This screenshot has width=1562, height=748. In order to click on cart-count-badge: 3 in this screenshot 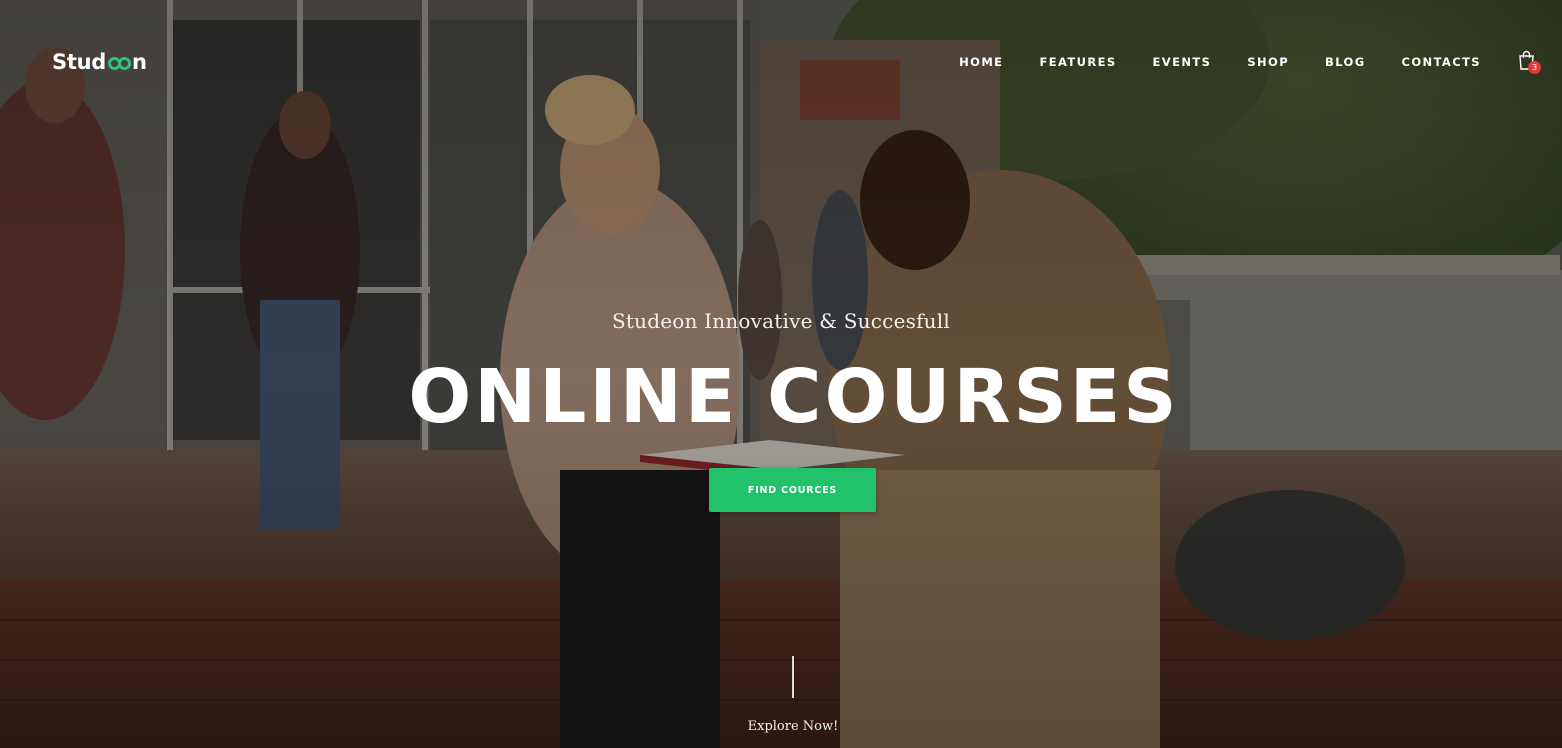, I will do `click(1534, 67)`.